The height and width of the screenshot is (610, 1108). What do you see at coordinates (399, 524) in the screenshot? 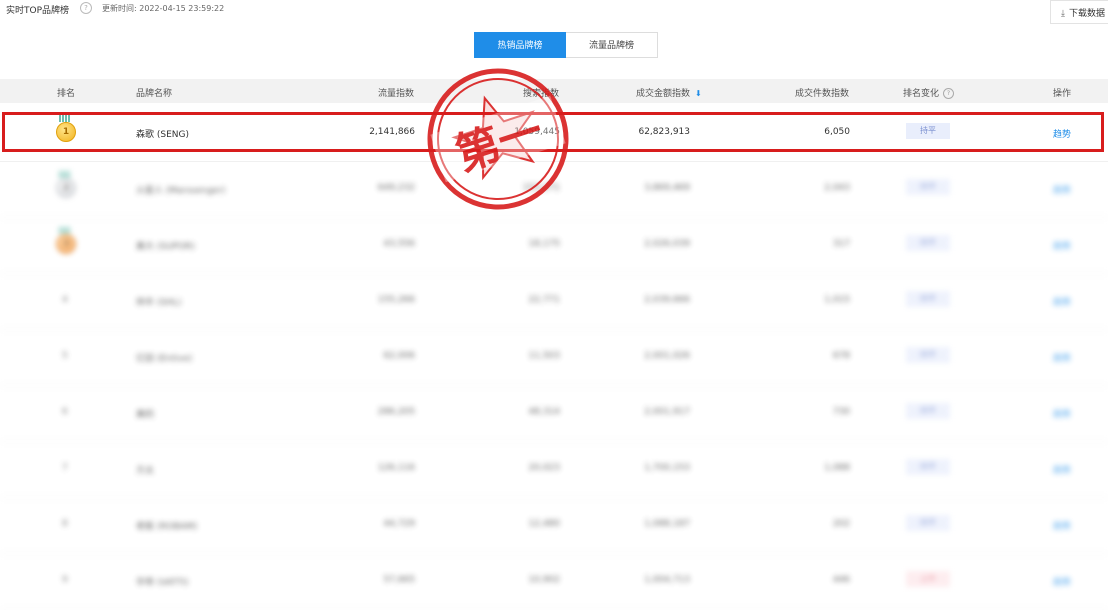
I see `traffic-index: 44,729` at bounding box center [399, 524].